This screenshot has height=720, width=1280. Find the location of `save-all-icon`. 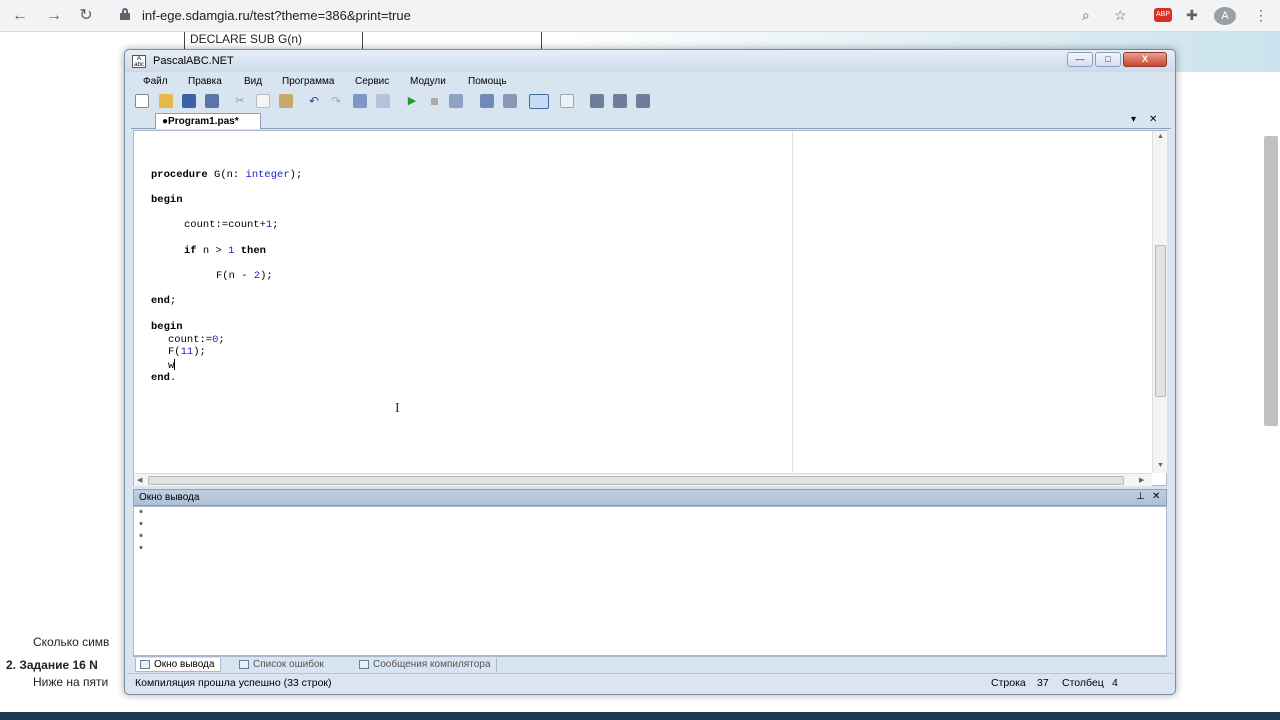

save-all-icon is located at coordinates (212, 101).